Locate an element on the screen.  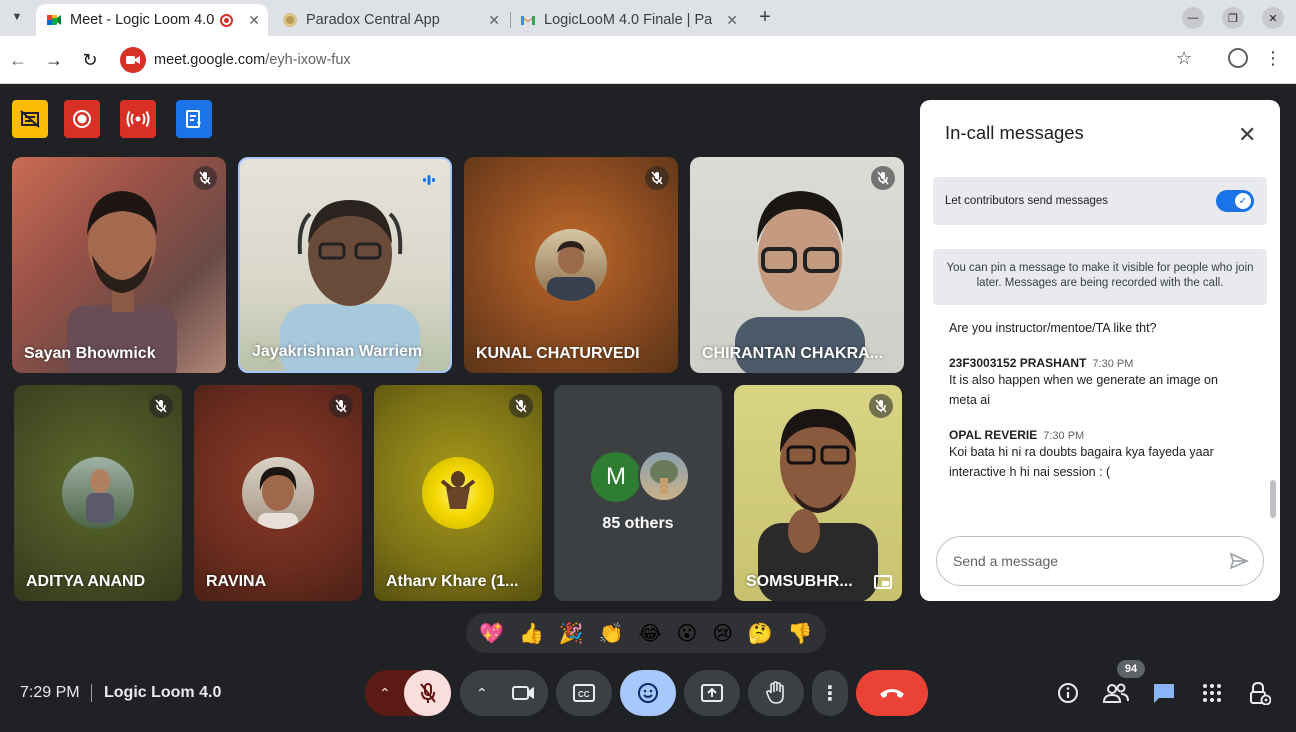
tab-title: LogicLooM 4.0 Finale | Pa is located at coordinates (628, 20).